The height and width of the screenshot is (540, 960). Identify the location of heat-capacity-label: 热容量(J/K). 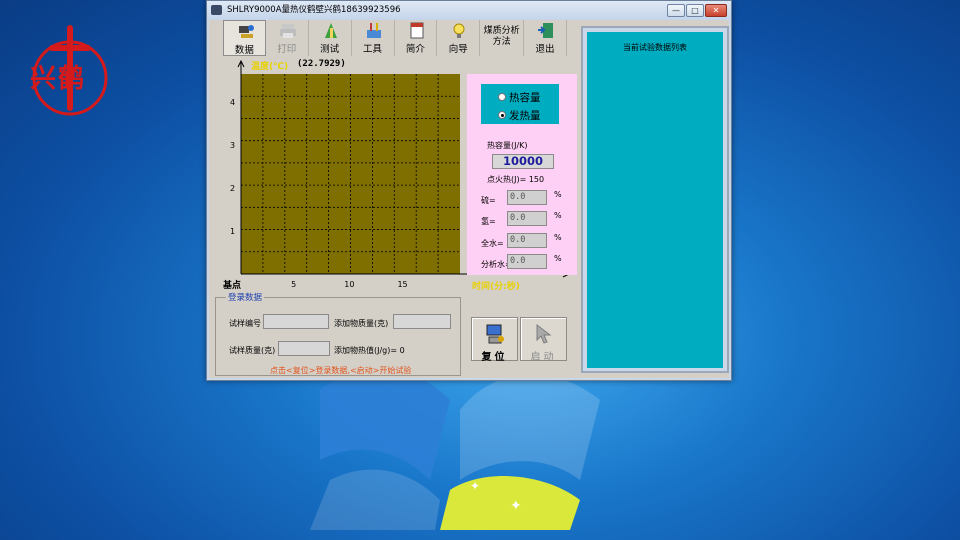
(507, 145).